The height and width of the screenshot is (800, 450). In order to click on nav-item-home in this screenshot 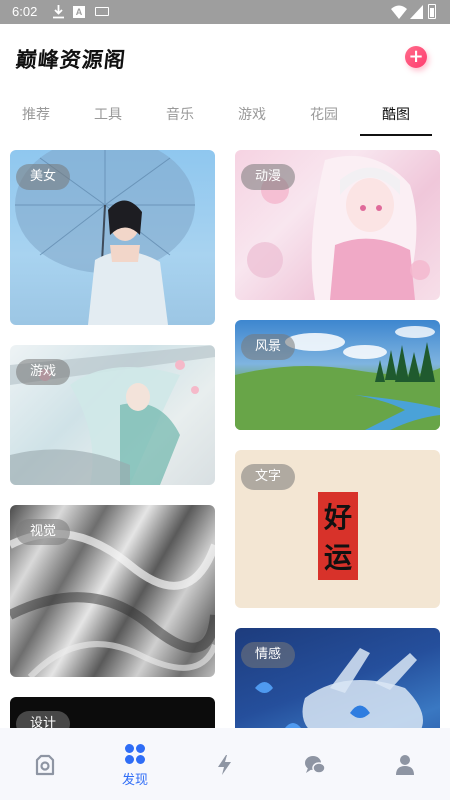, I will do `click(45, 764)`.